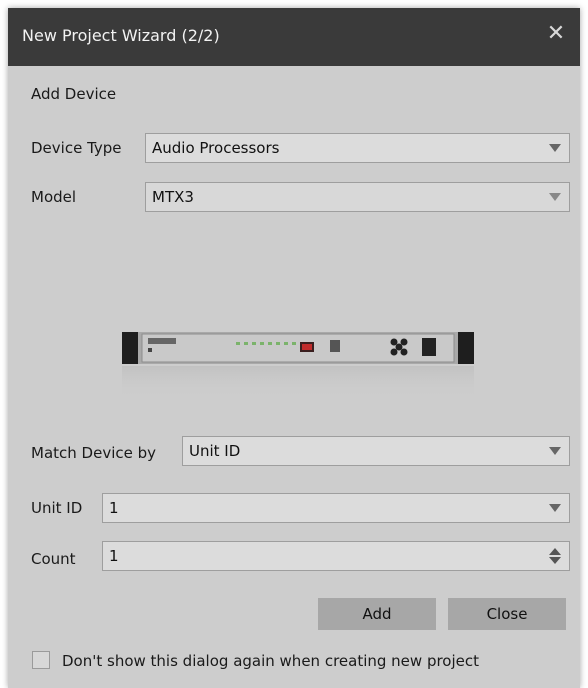  I want to click on count-label: Count, so click(53, 559).